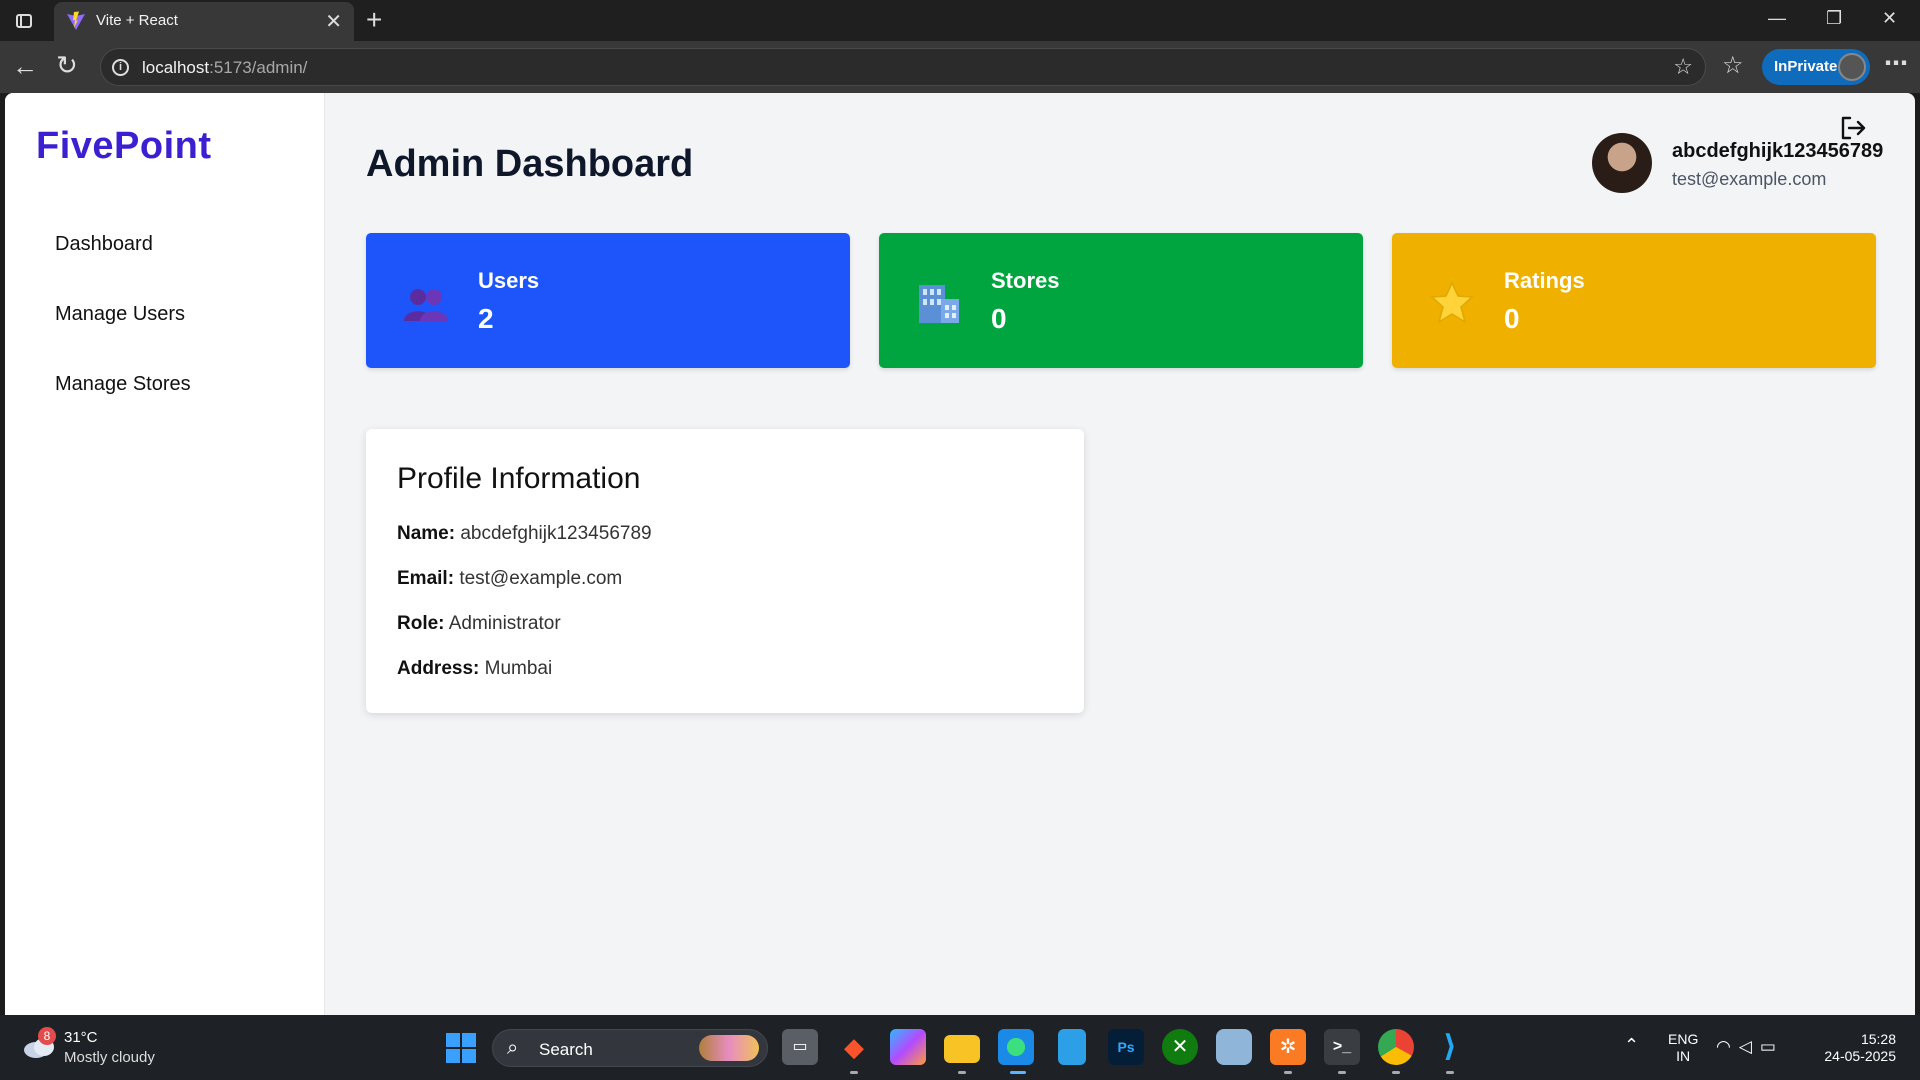  Describe the element at coordinates (1683, 67) in the screenshot. I see `favorite-star-icon: ☆` at that location.